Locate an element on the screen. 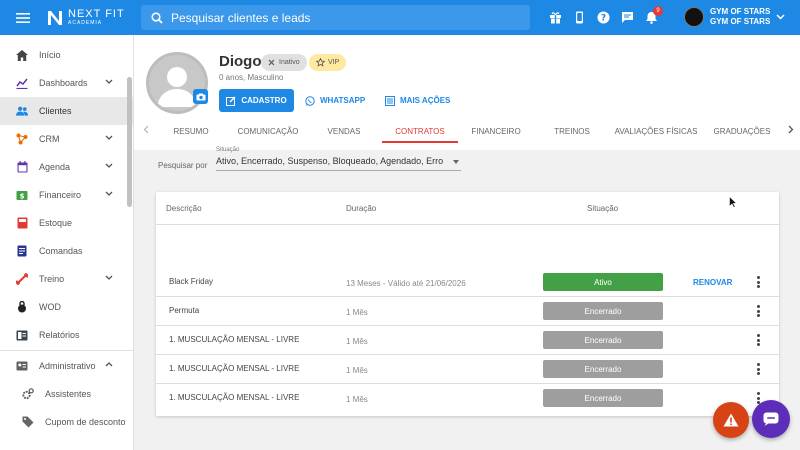 The height and width of the screenshot is (450, 800). table-row: Permuta 1 Mês Encerrado is located at coordinates (467, 311).